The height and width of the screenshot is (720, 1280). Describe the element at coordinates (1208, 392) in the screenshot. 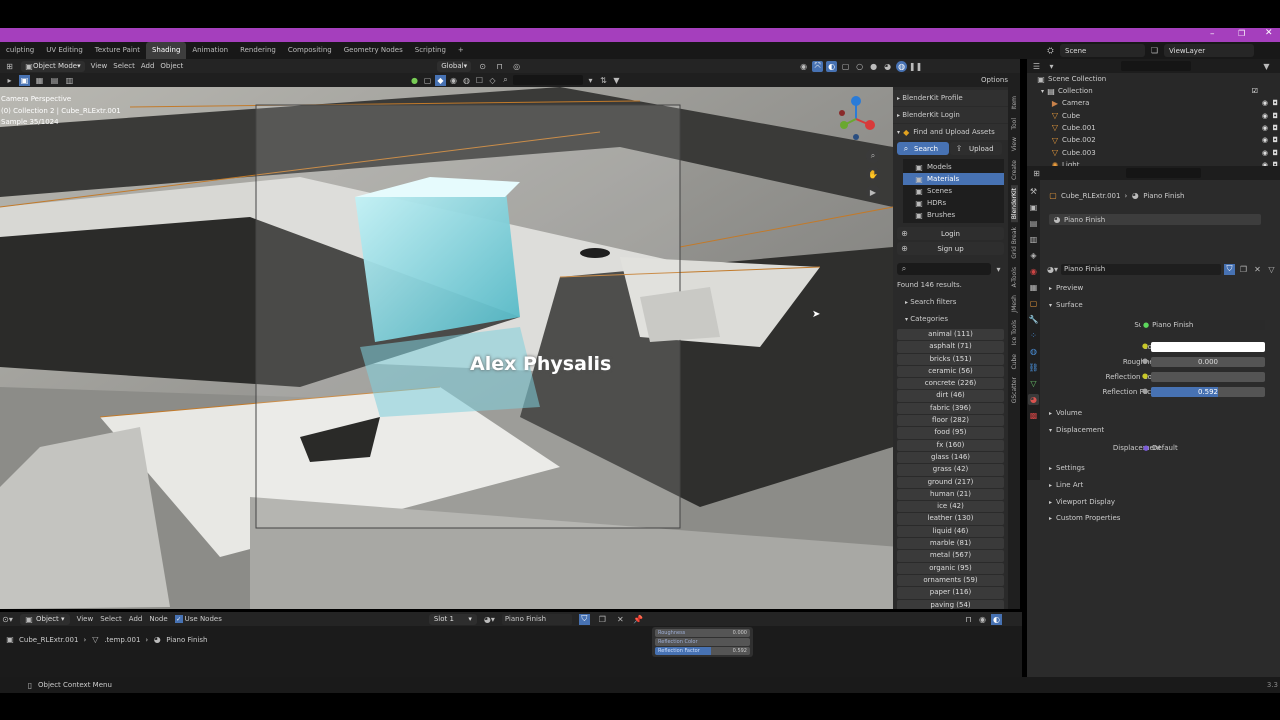

I see `reflection-factor-slider: 0.592` at that location.